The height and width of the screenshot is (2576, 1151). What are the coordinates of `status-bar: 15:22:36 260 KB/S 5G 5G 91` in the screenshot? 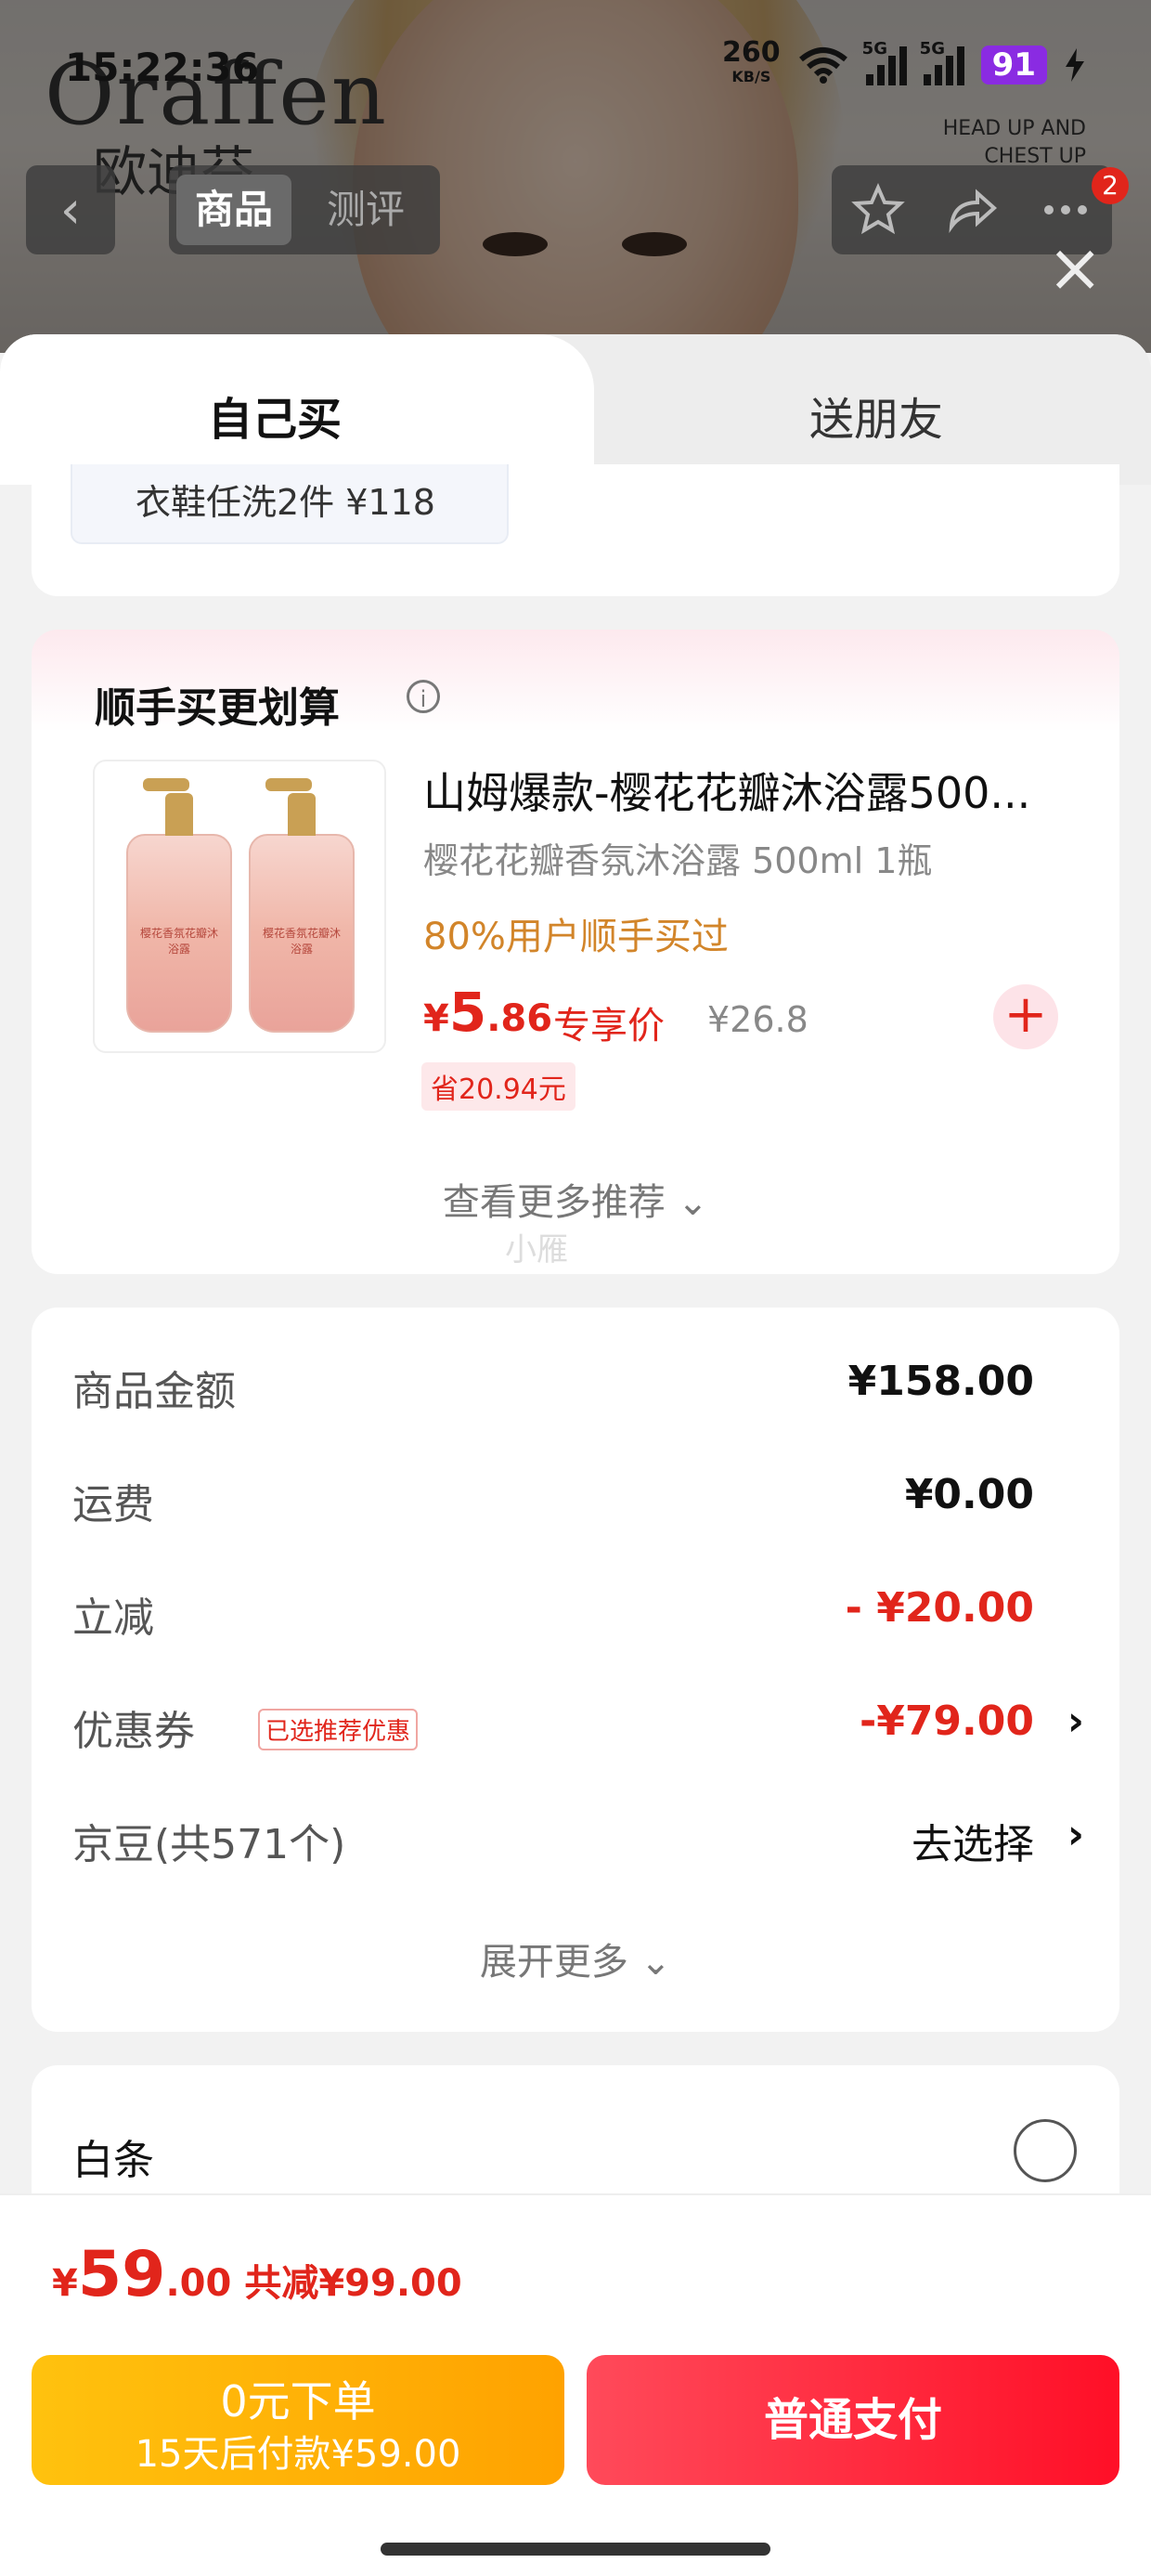 It's located at (575, 65).